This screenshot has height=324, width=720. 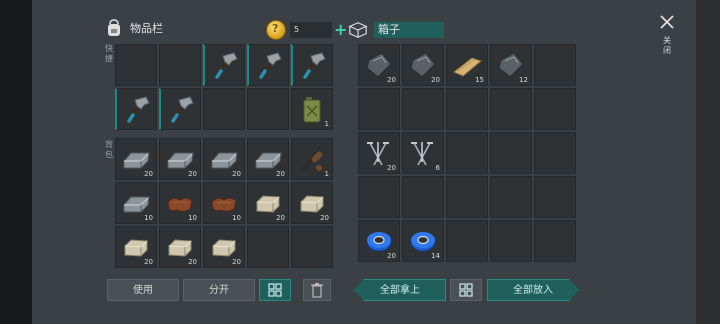 What do you see at coordinates (109, 149) in the screenshot?
I see `backpack-label: 背包` at bounding box center [109, 149].